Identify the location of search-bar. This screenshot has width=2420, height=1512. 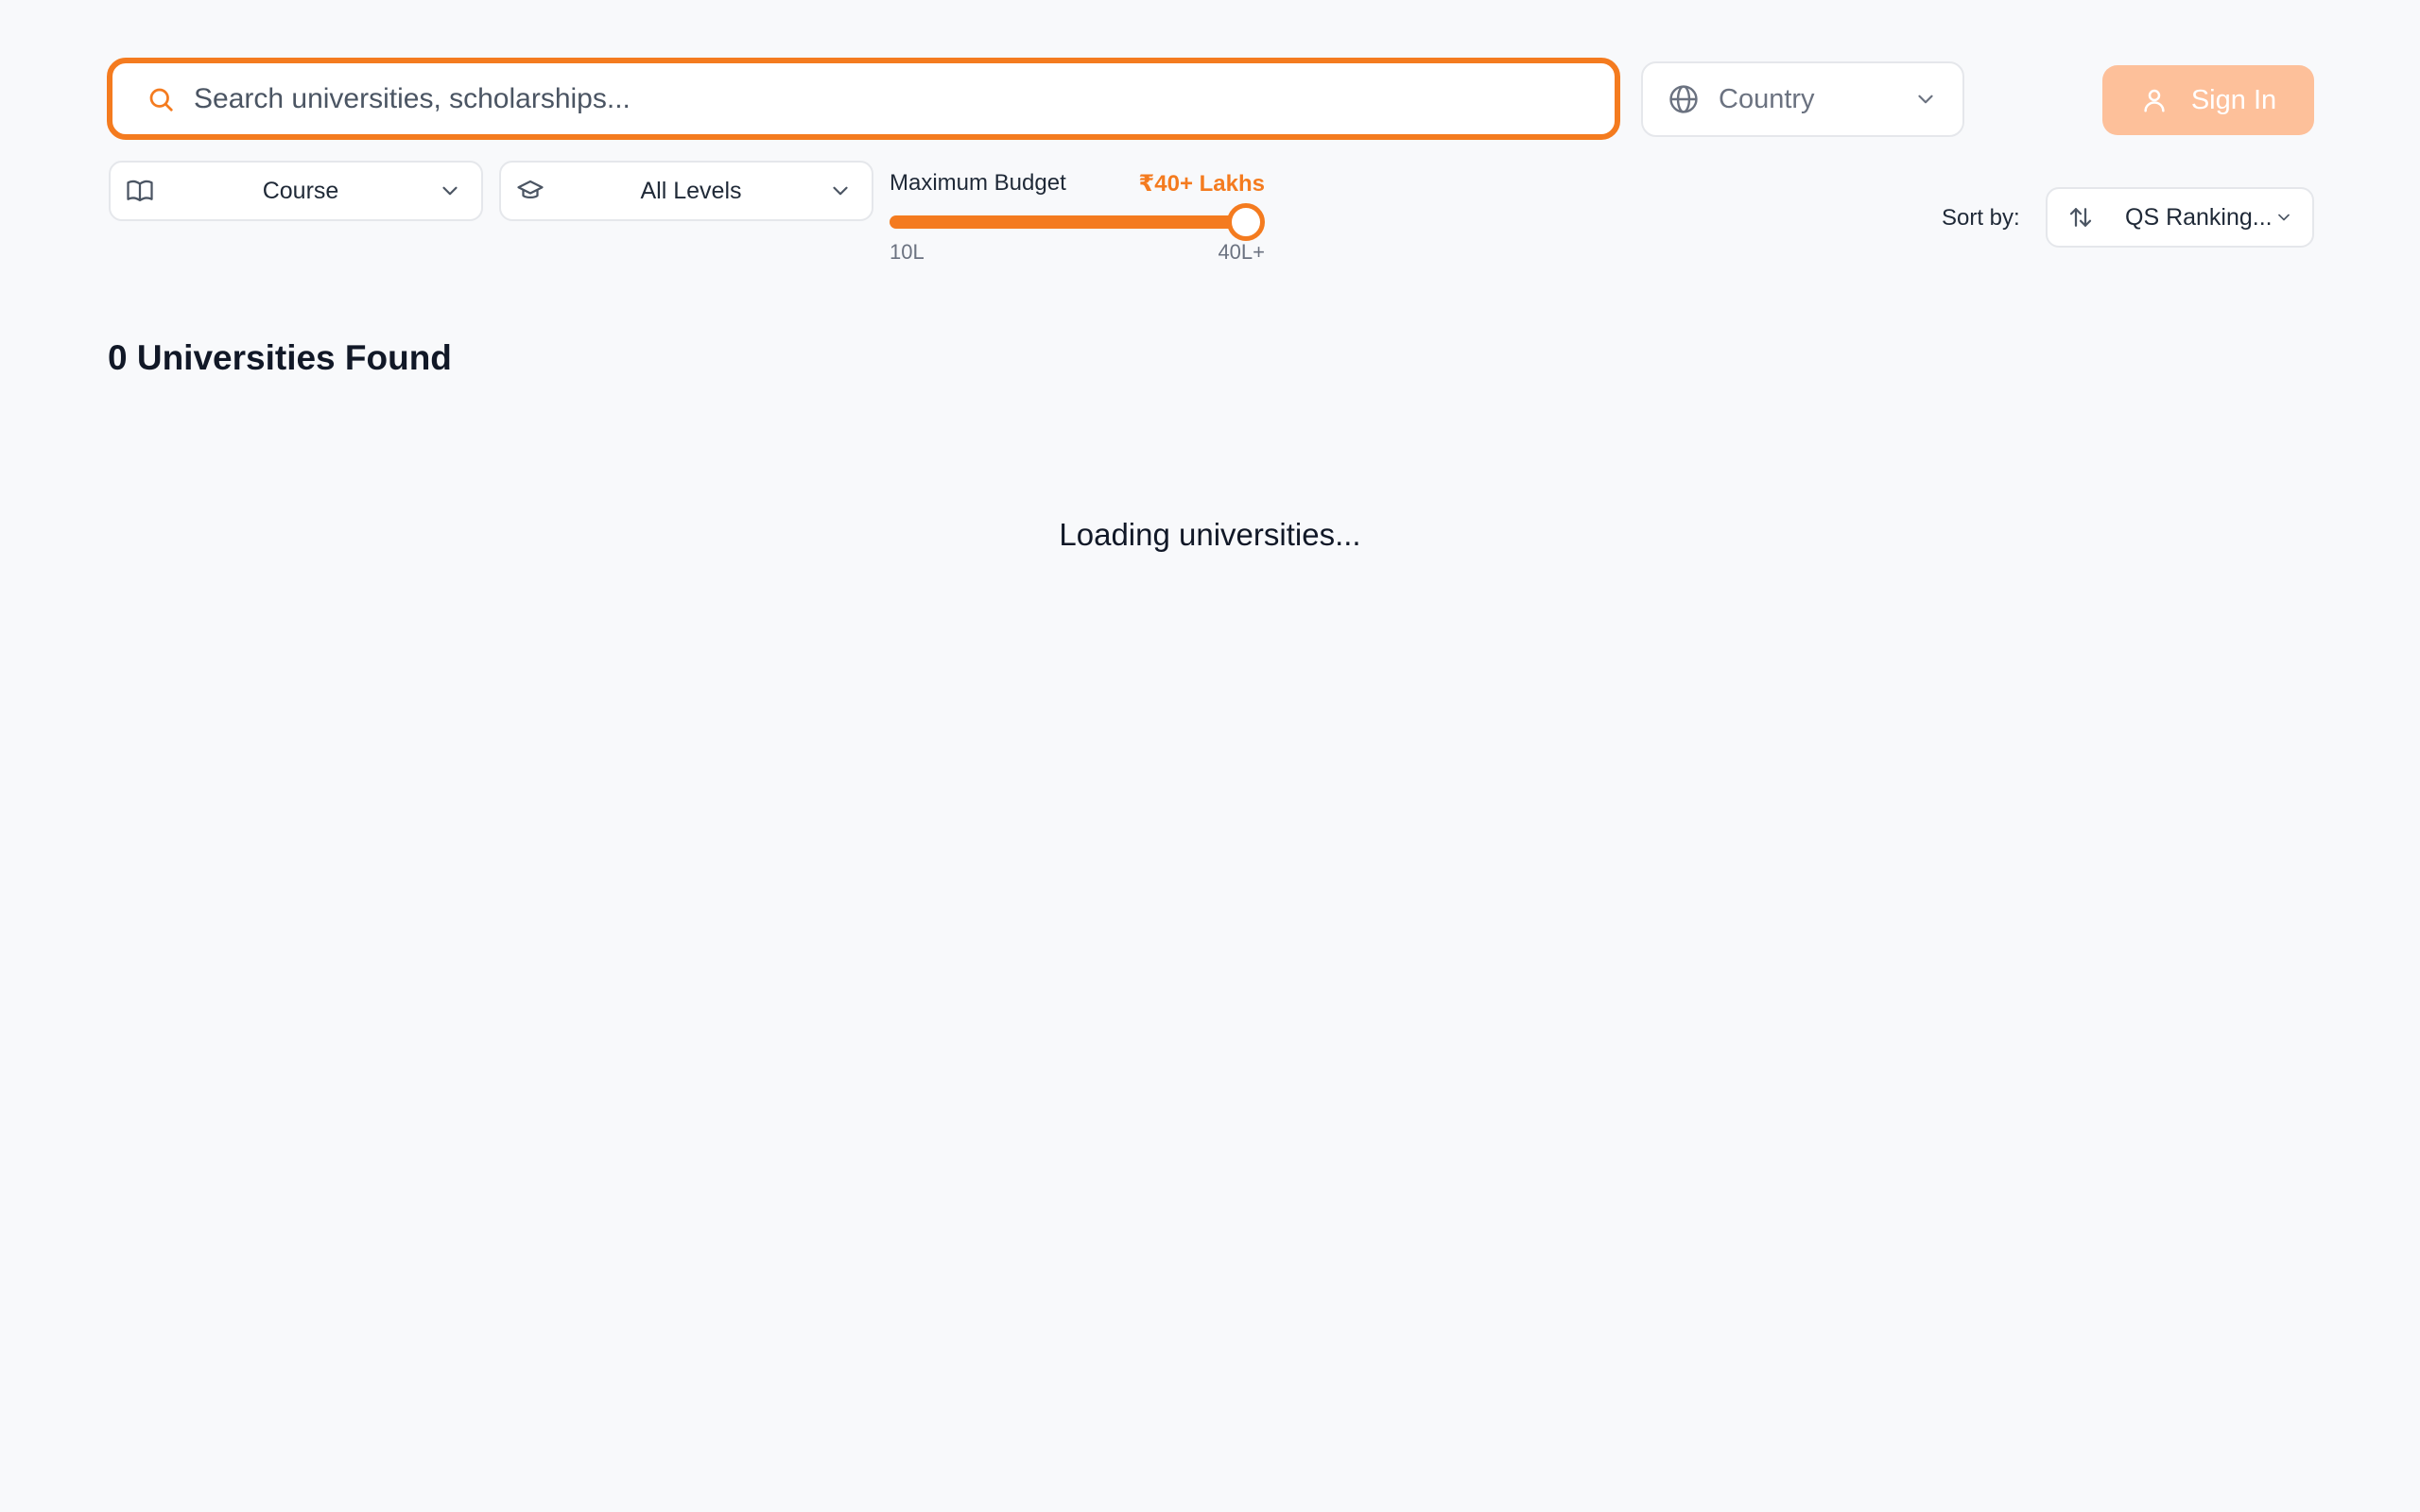
(863, 99).